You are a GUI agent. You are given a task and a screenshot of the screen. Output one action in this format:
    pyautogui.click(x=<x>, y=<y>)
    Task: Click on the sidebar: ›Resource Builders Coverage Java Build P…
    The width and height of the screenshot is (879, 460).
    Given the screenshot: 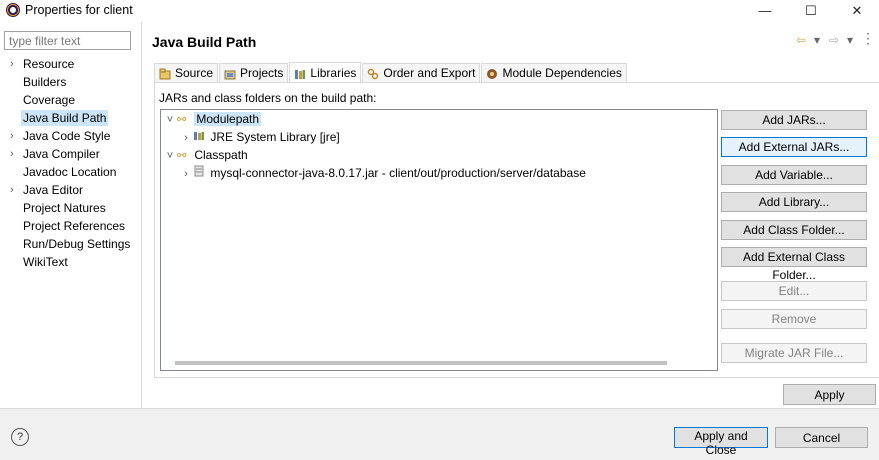 What is the action you would take?
    pyautogui.click(x=71, y=215)
    